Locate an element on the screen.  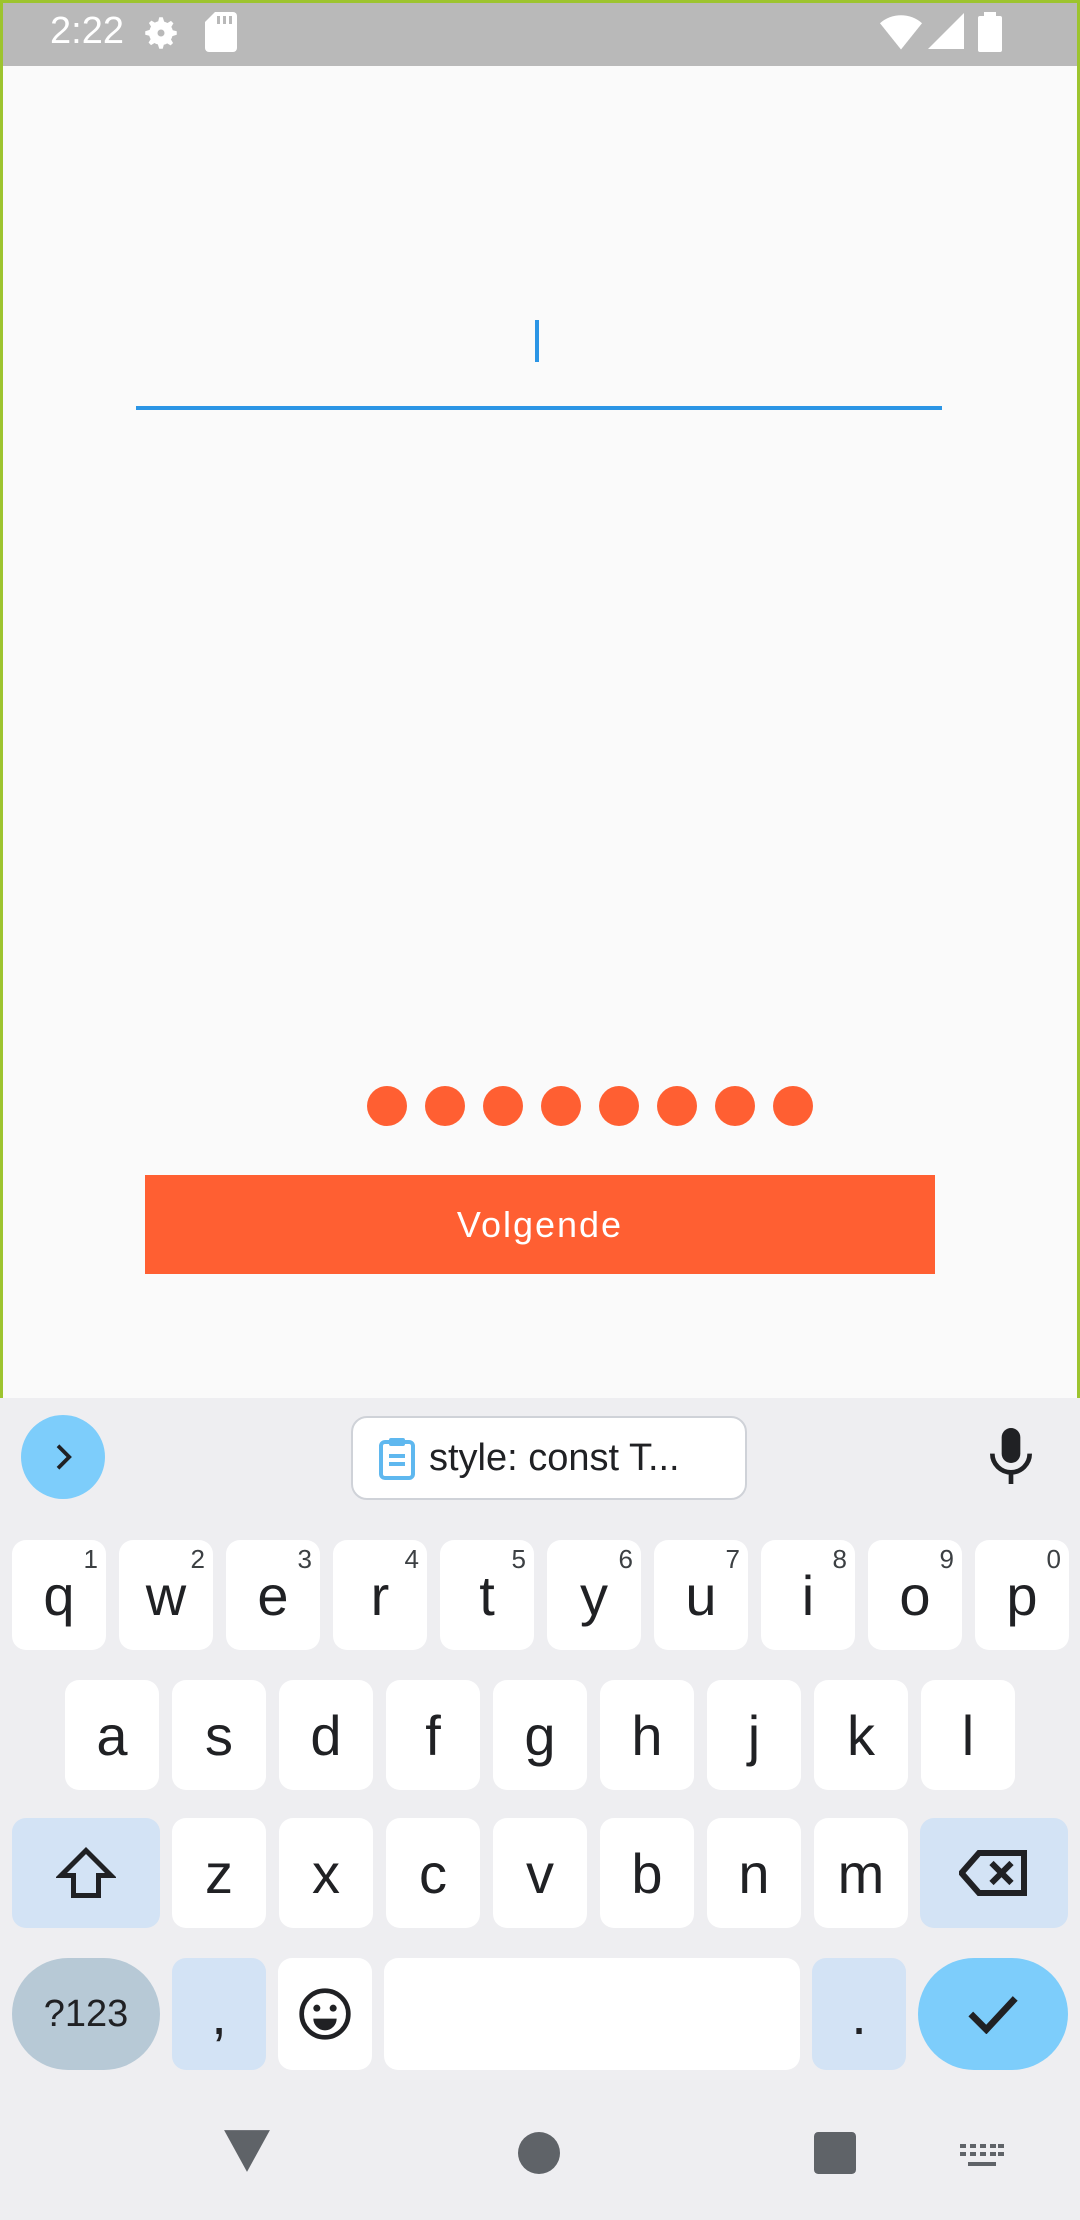
key-label: x is located at coordinates (326, 1873).